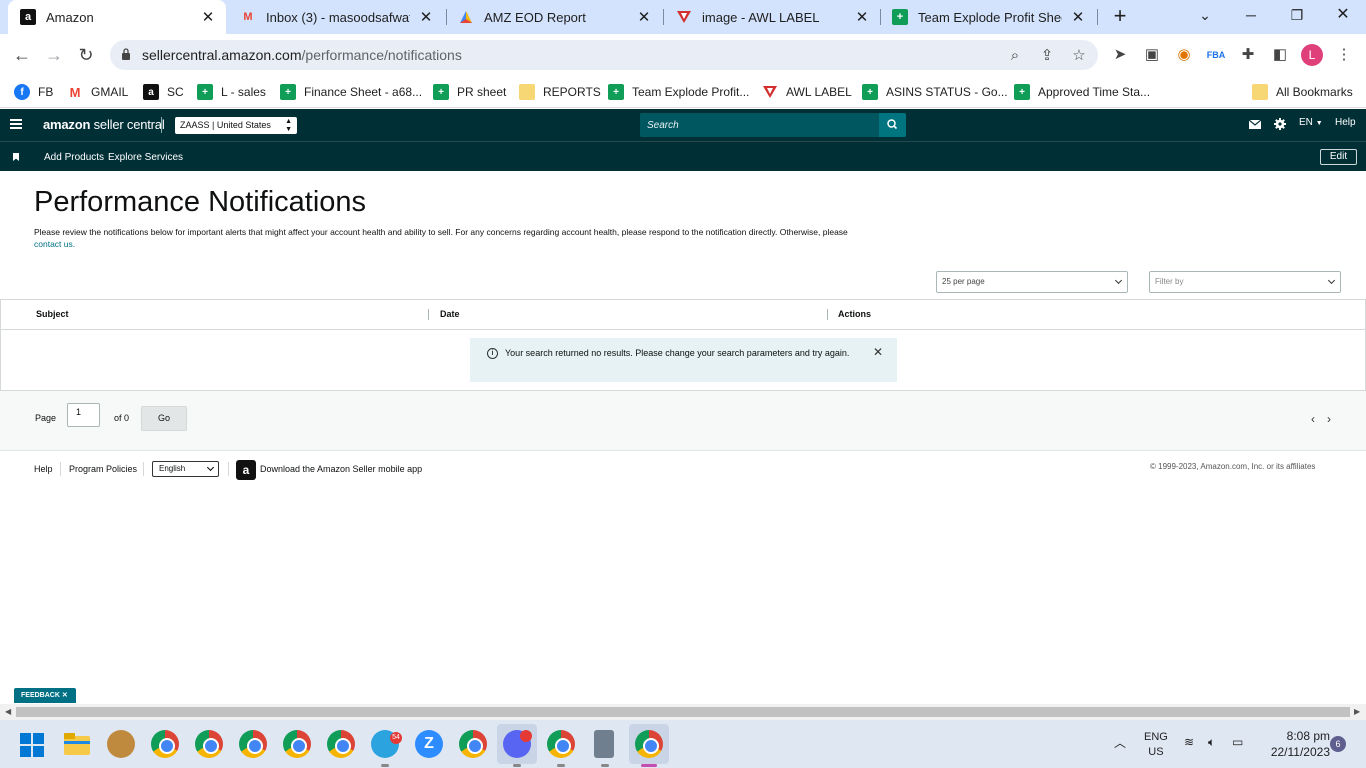  Describe the element at coordinates (163, 92) in the screenshot. I see `bookmark-sc: a SC` at that location.